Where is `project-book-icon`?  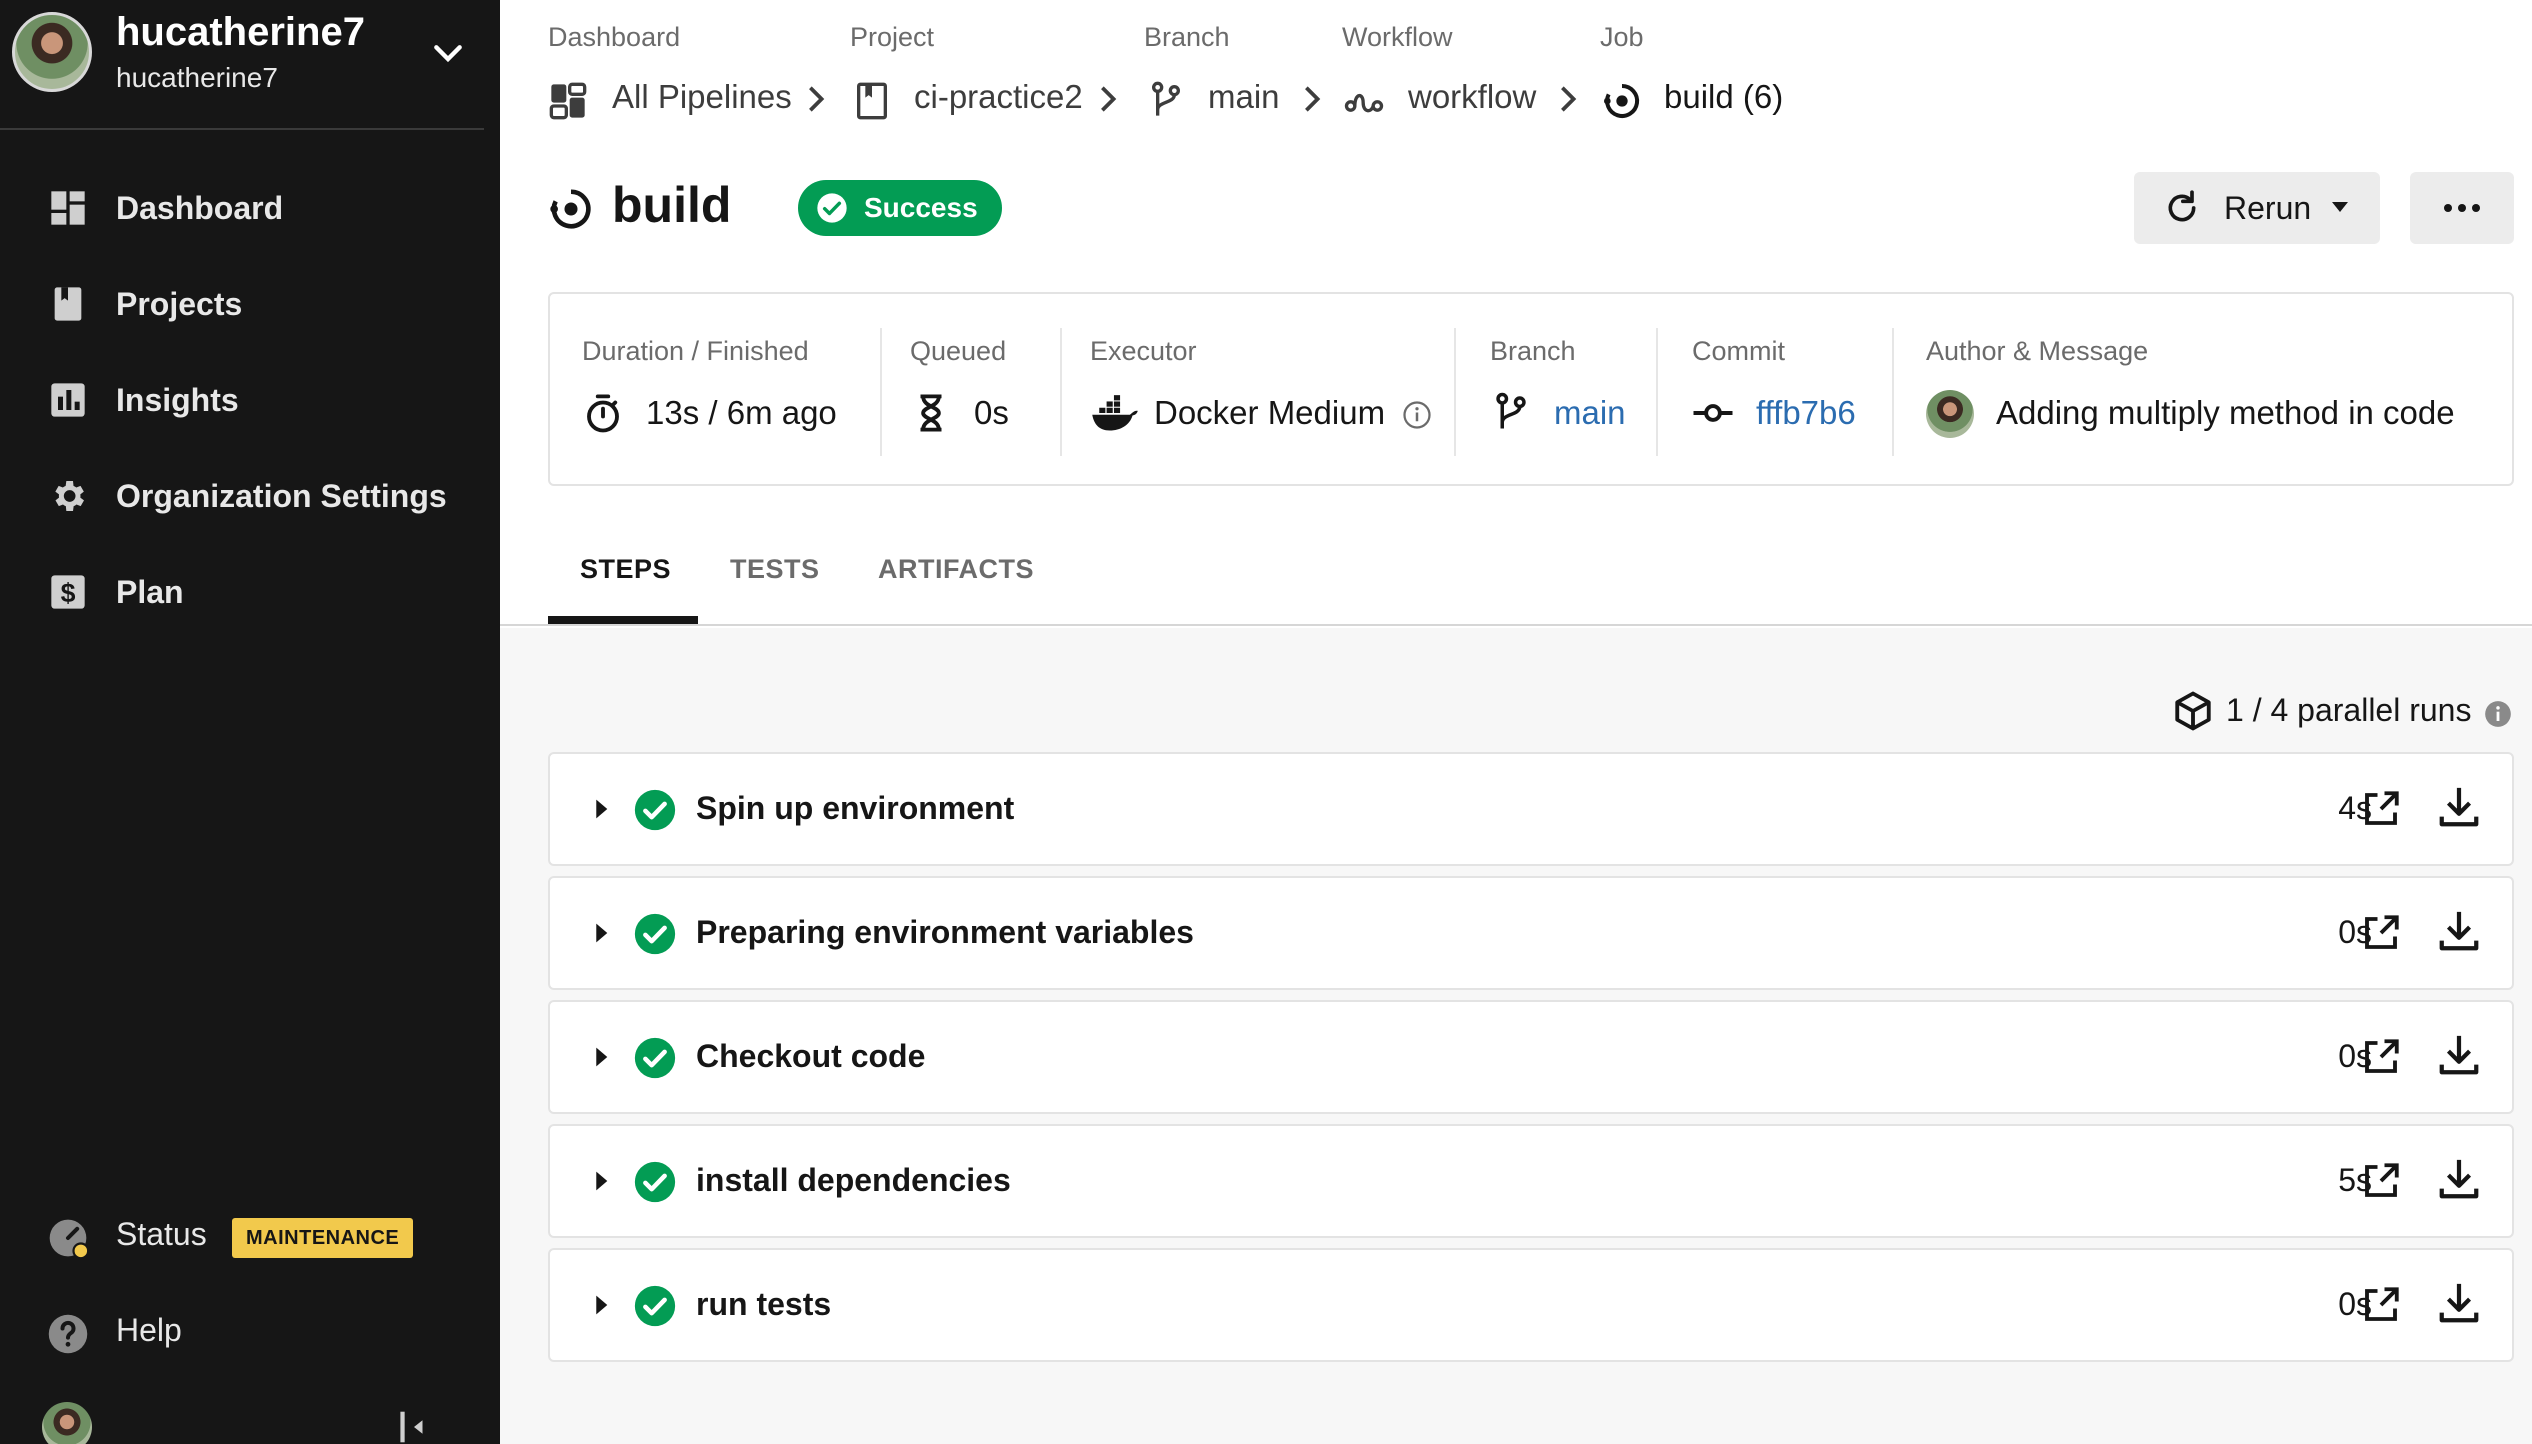
project-book-icon is located at coordinates (872, 101).